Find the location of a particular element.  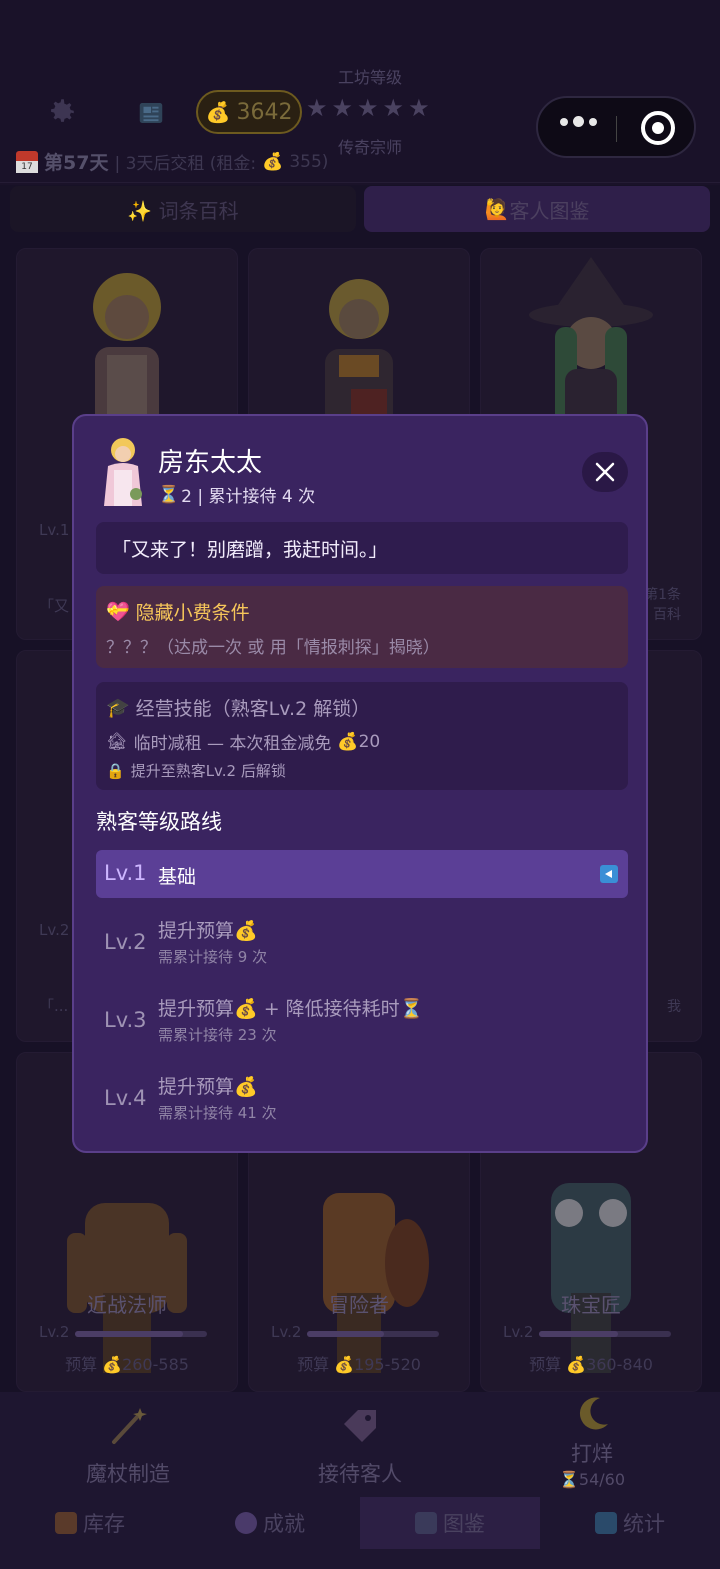

hidden-tip-desc: ？？？（达成一次 或 用「情报刺探」揭晓） is located at coordinates (273, 648).